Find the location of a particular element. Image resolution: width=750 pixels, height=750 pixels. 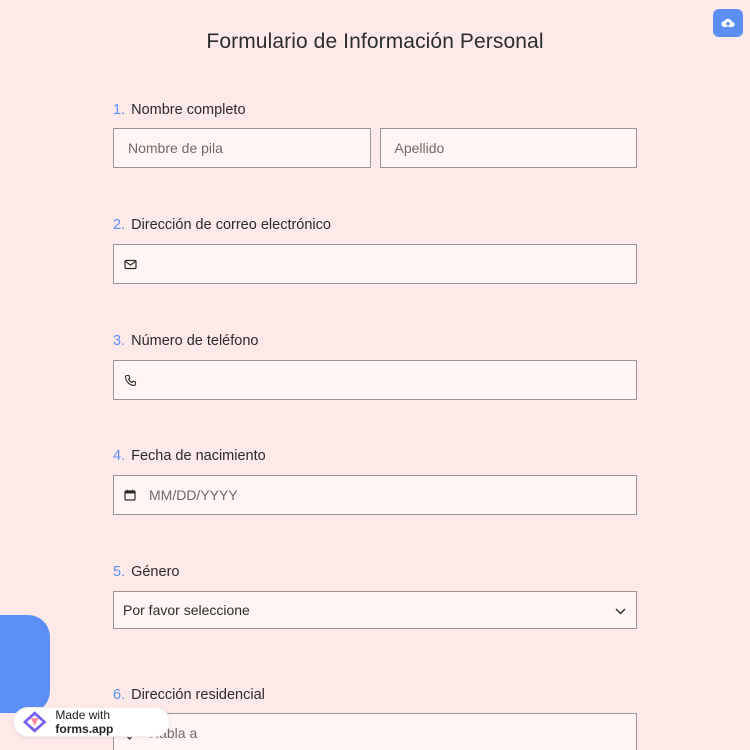

question-address: 6. Dirección residencial Habla a is located at coordinates (375, 718).